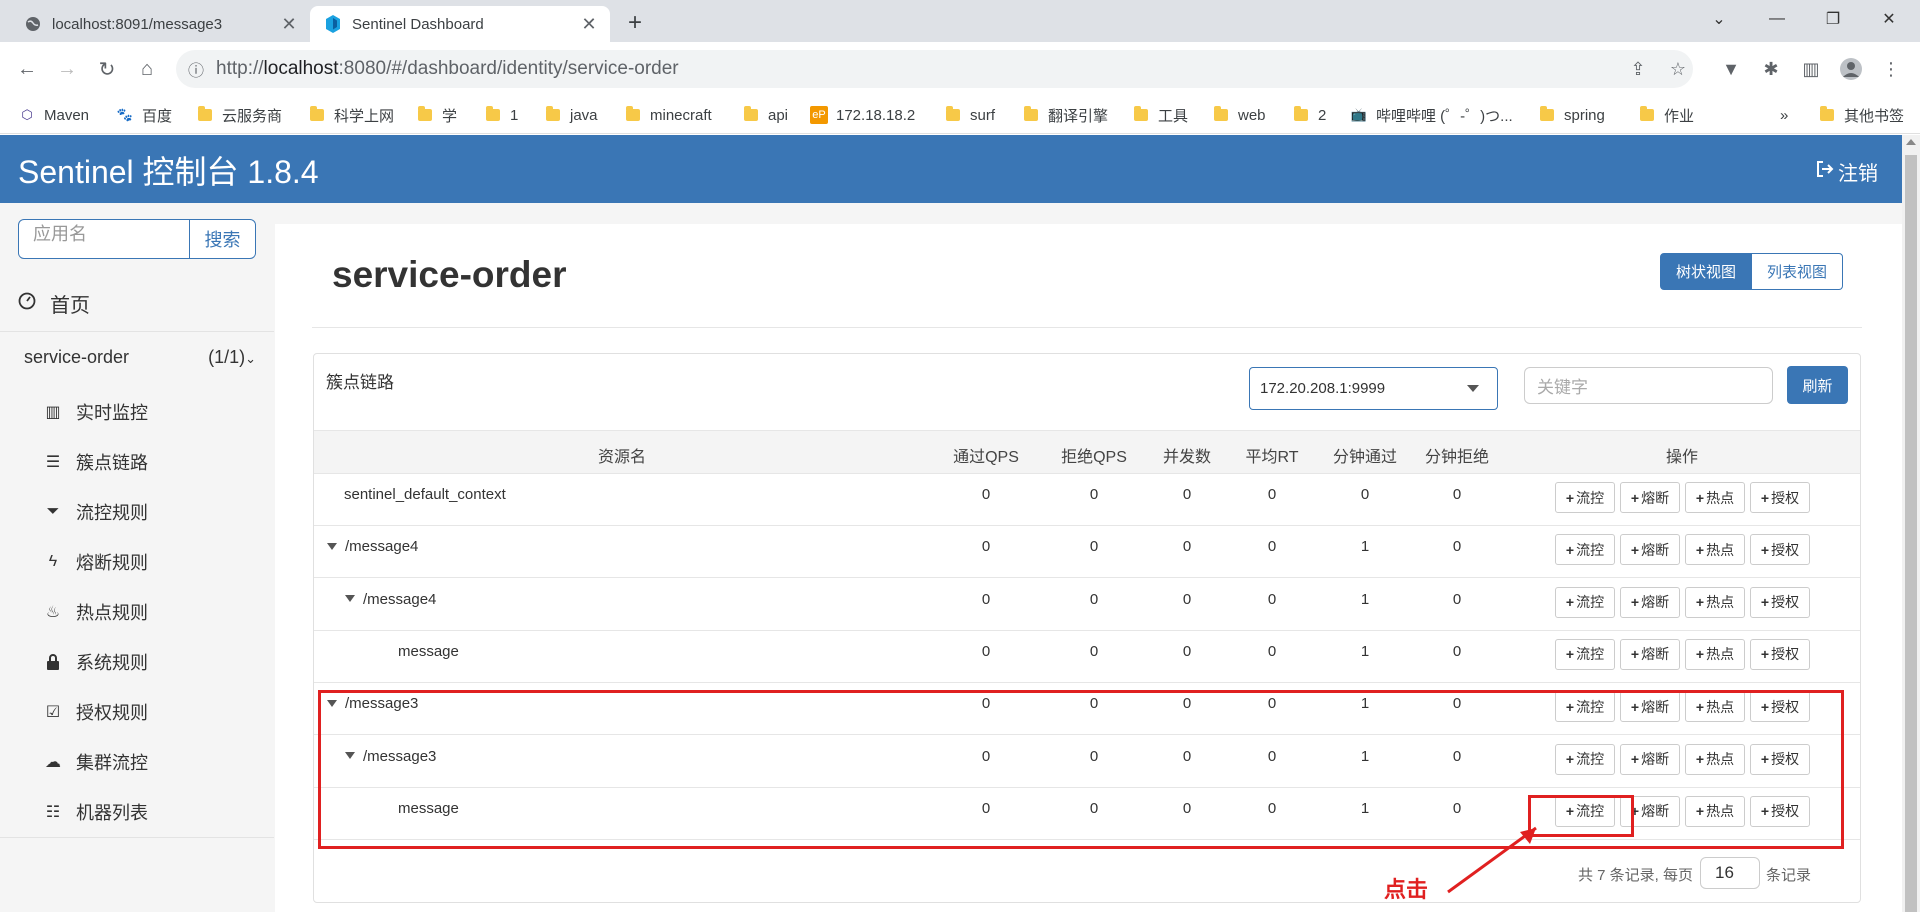 Image resolution: width=1920 pixels, height=912 pixels. I want to click on search-button: 搜索, so click(223, 239).